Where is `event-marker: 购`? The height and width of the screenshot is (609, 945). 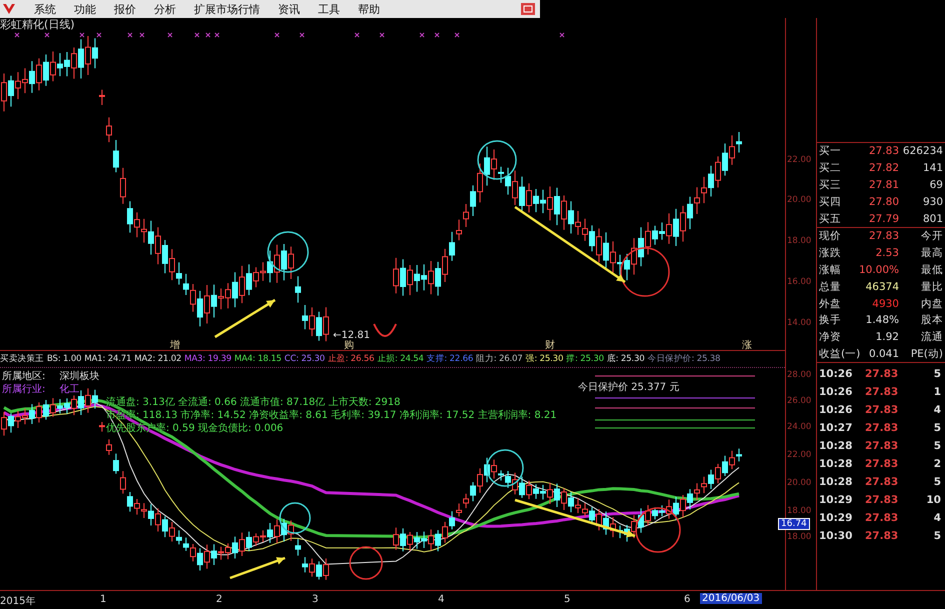 event-marker: 购 is located at coordinates (349, 345).